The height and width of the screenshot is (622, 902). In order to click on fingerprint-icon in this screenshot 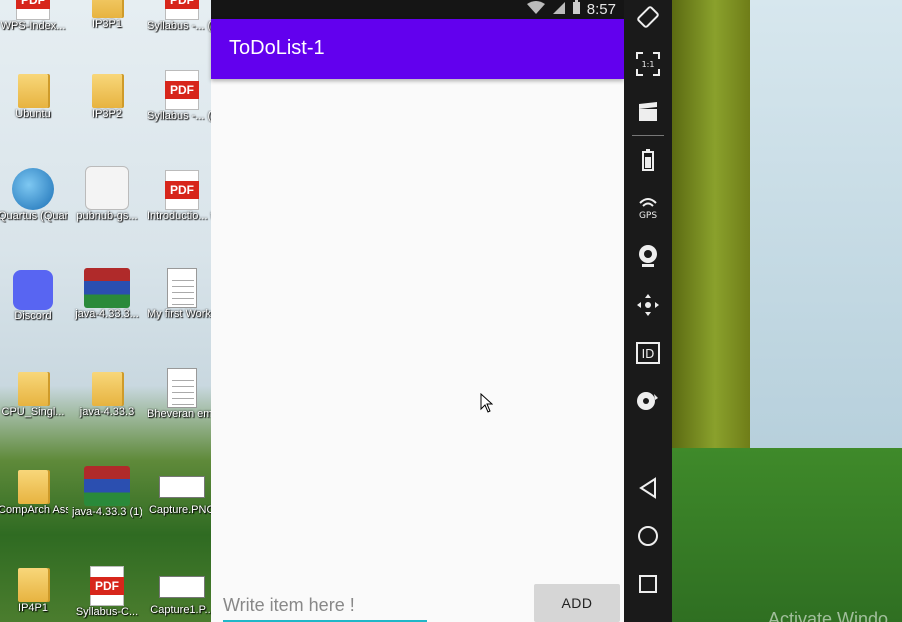, I will do `click(648, 401)`.